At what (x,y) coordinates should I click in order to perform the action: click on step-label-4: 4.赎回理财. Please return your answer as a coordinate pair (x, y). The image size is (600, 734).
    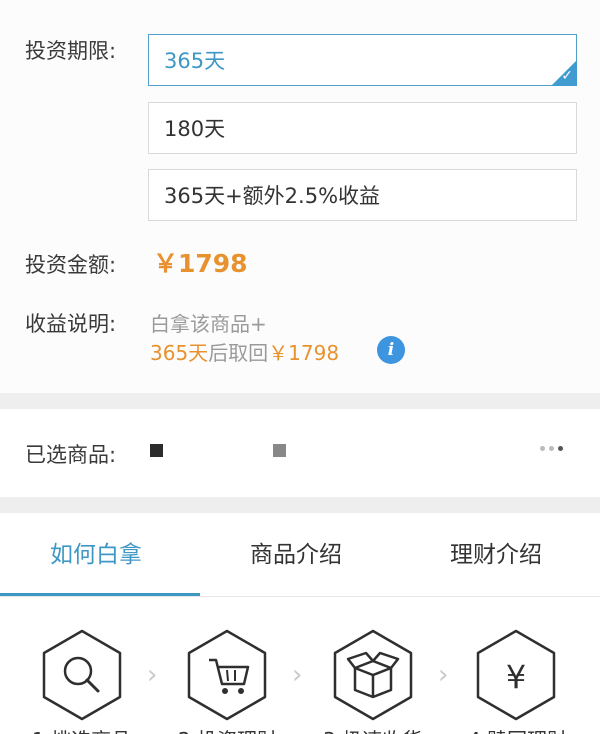
    Looking at the image, I should click on (517, 729).